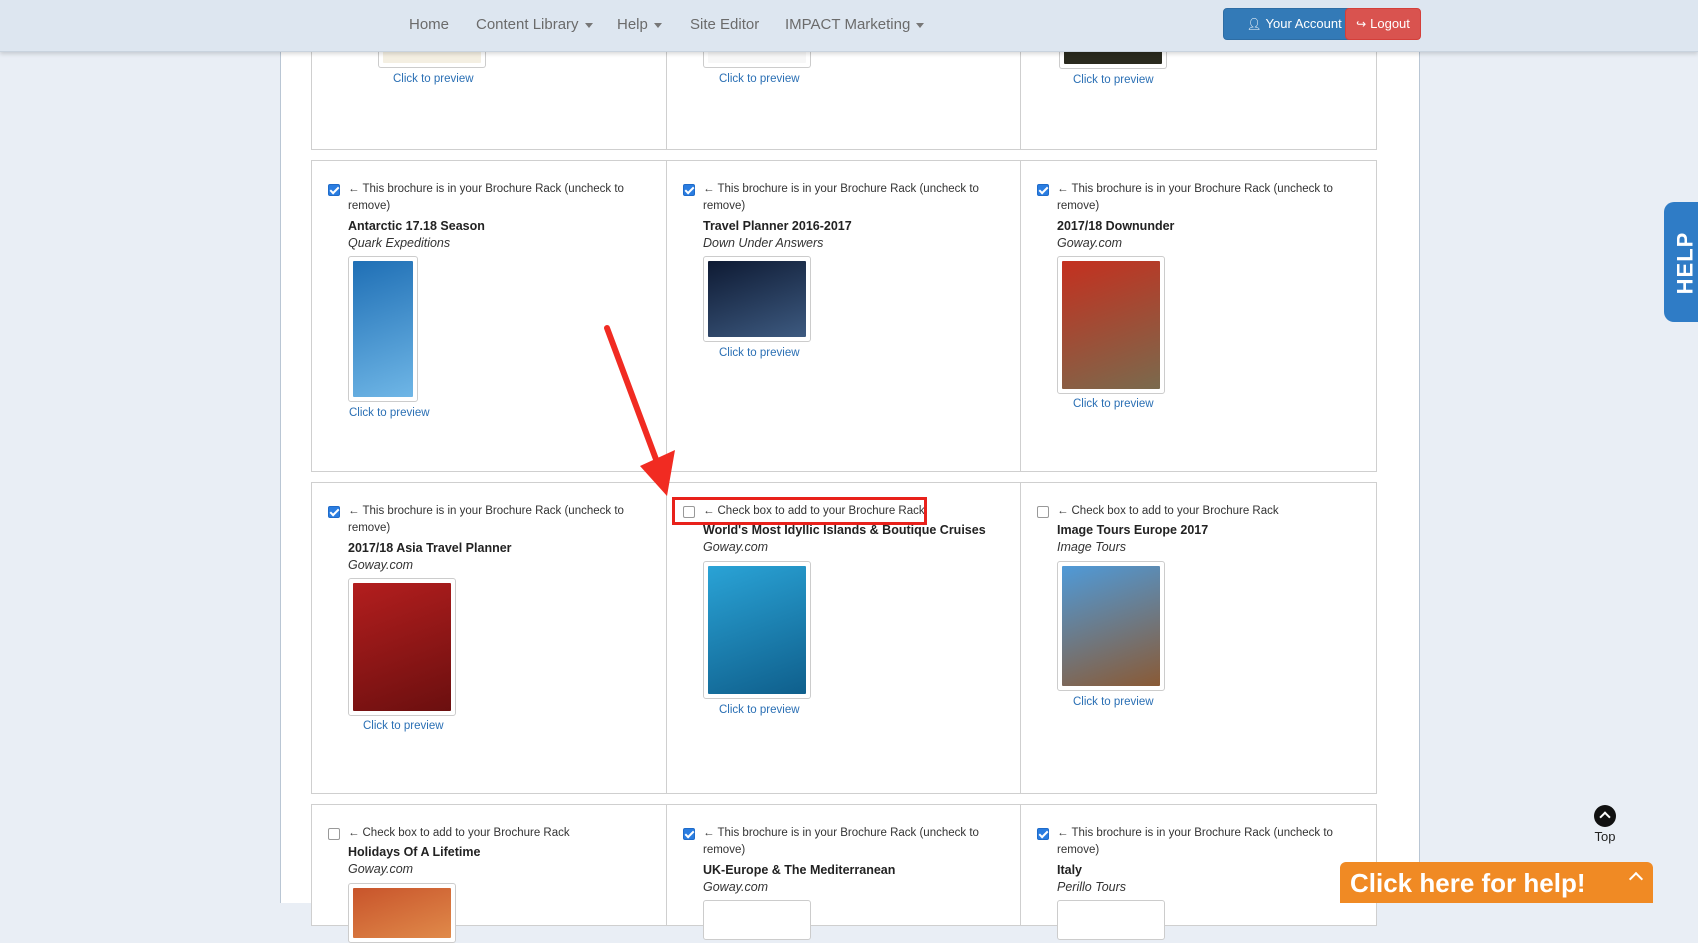  I want to click on chevron-up-icon, so click(1636, 879).